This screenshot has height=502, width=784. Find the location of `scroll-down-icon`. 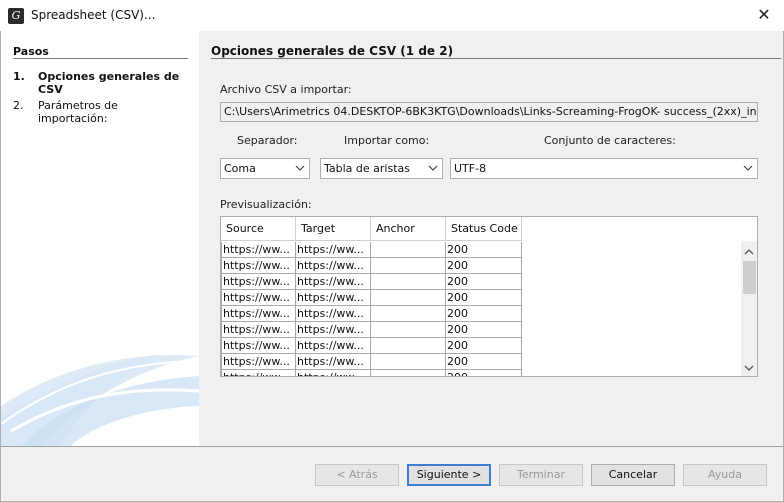

scroll-down-icon is located at coordinates (749, 368).